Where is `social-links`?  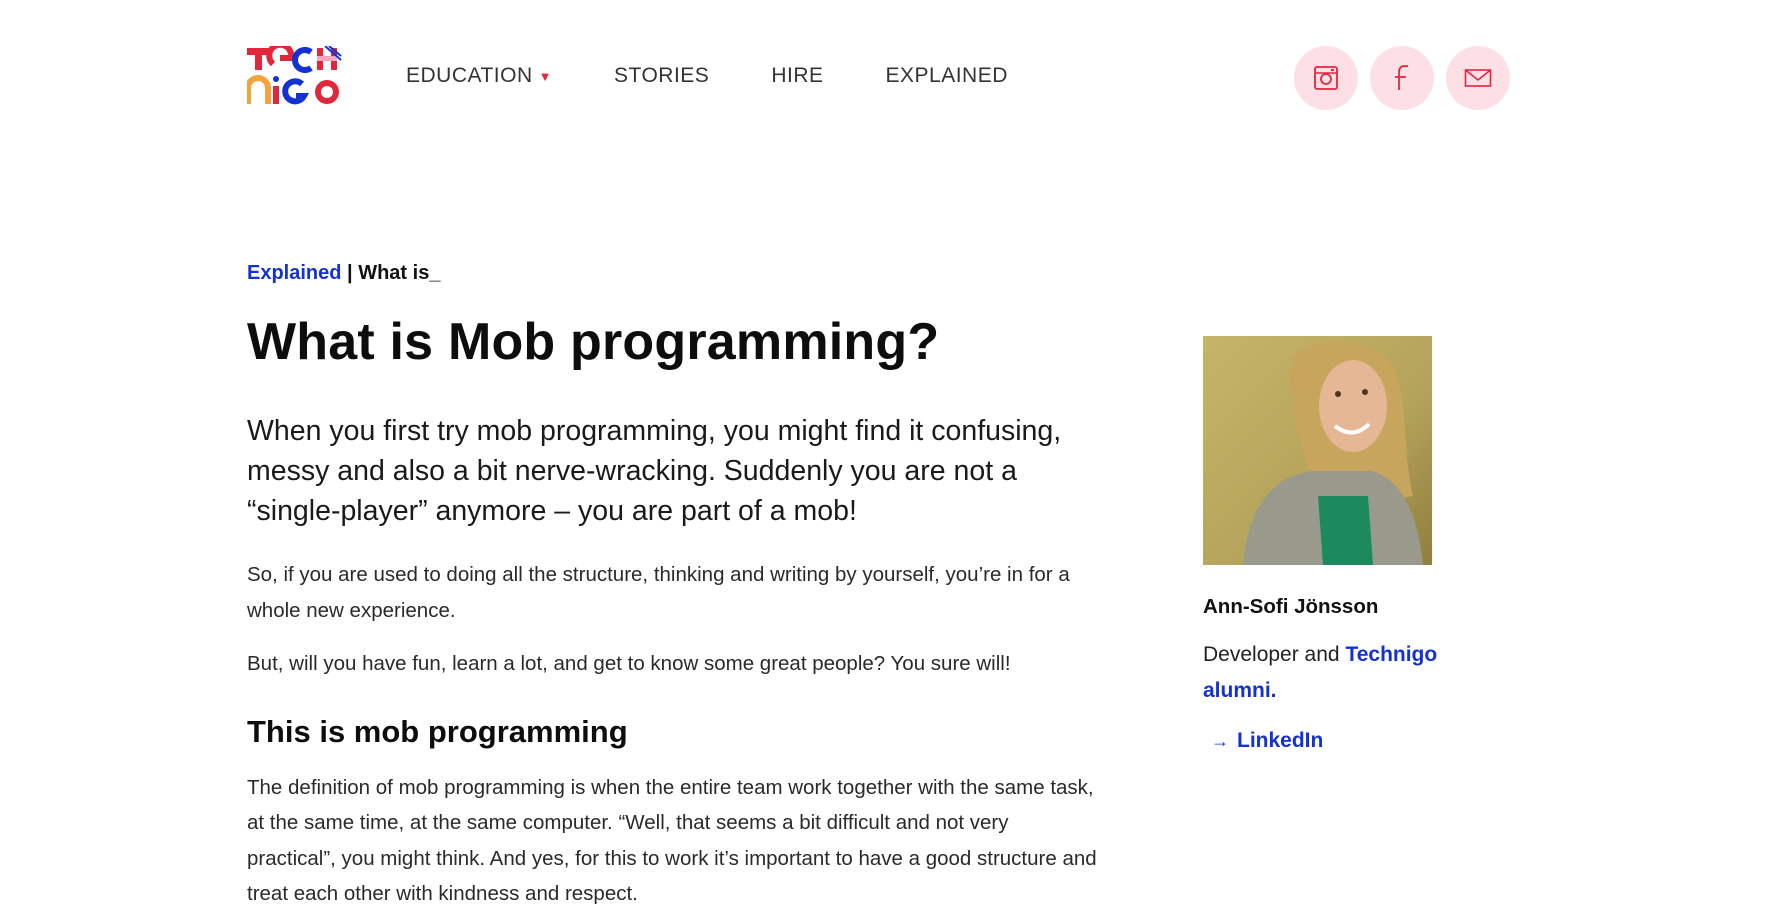 social-links is located at coordinates (1408, 78).